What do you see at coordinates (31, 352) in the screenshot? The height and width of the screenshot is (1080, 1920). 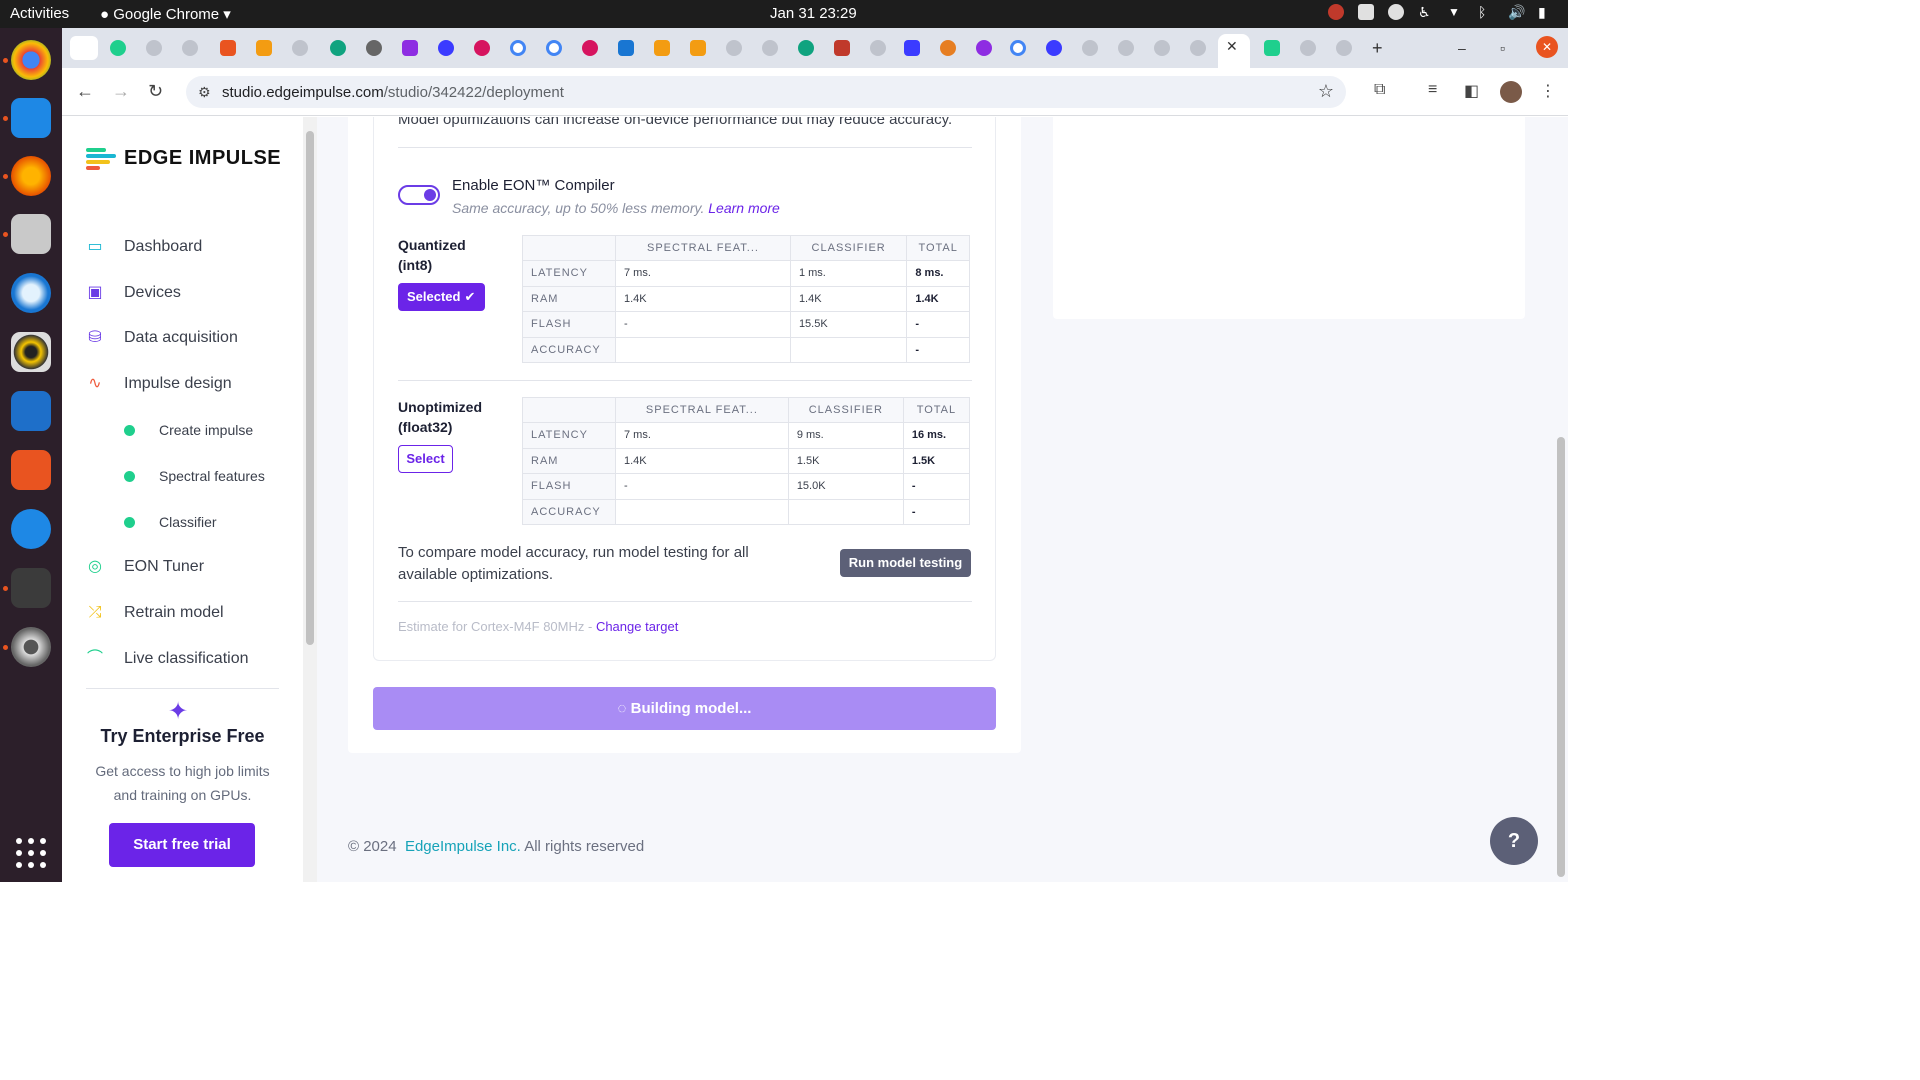 I see `rhythmbox-icon` at bounding box center [31, 352].